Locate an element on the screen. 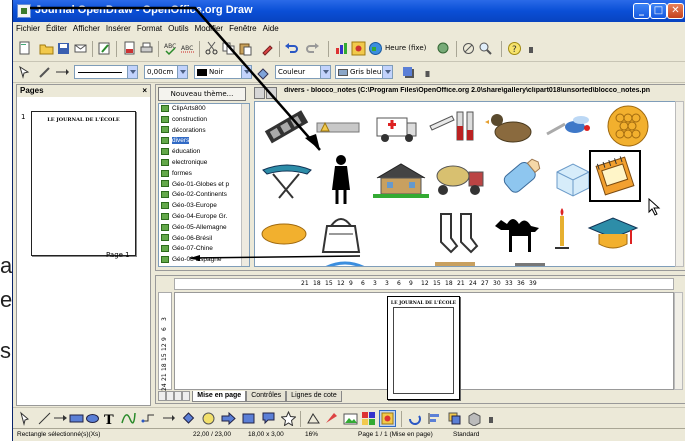 This screenshot has height=441, width=685. connector-tool-icon is located at coordinates (148, 418).